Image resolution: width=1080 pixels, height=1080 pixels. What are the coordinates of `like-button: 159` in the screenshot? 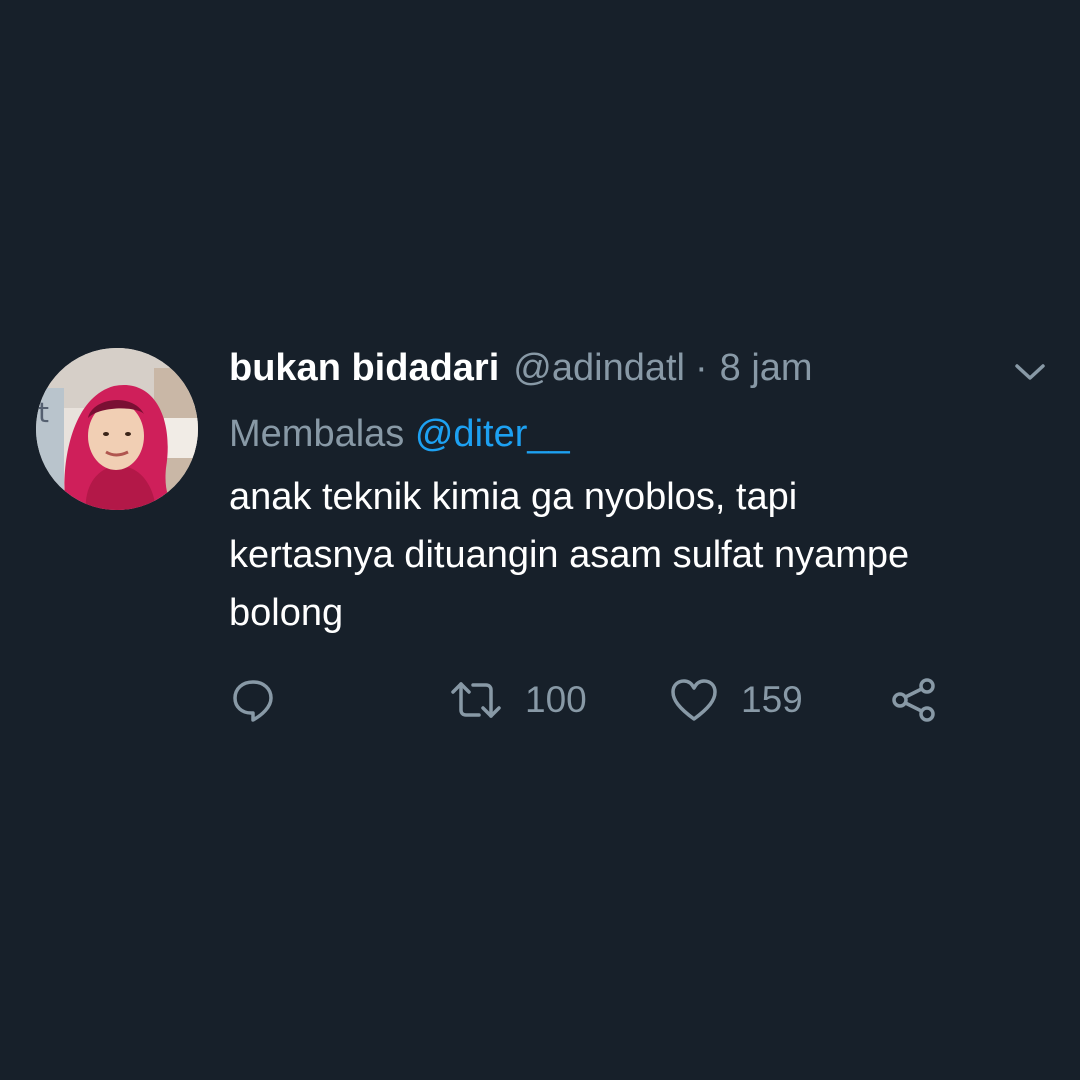 It's located at (736, 700).